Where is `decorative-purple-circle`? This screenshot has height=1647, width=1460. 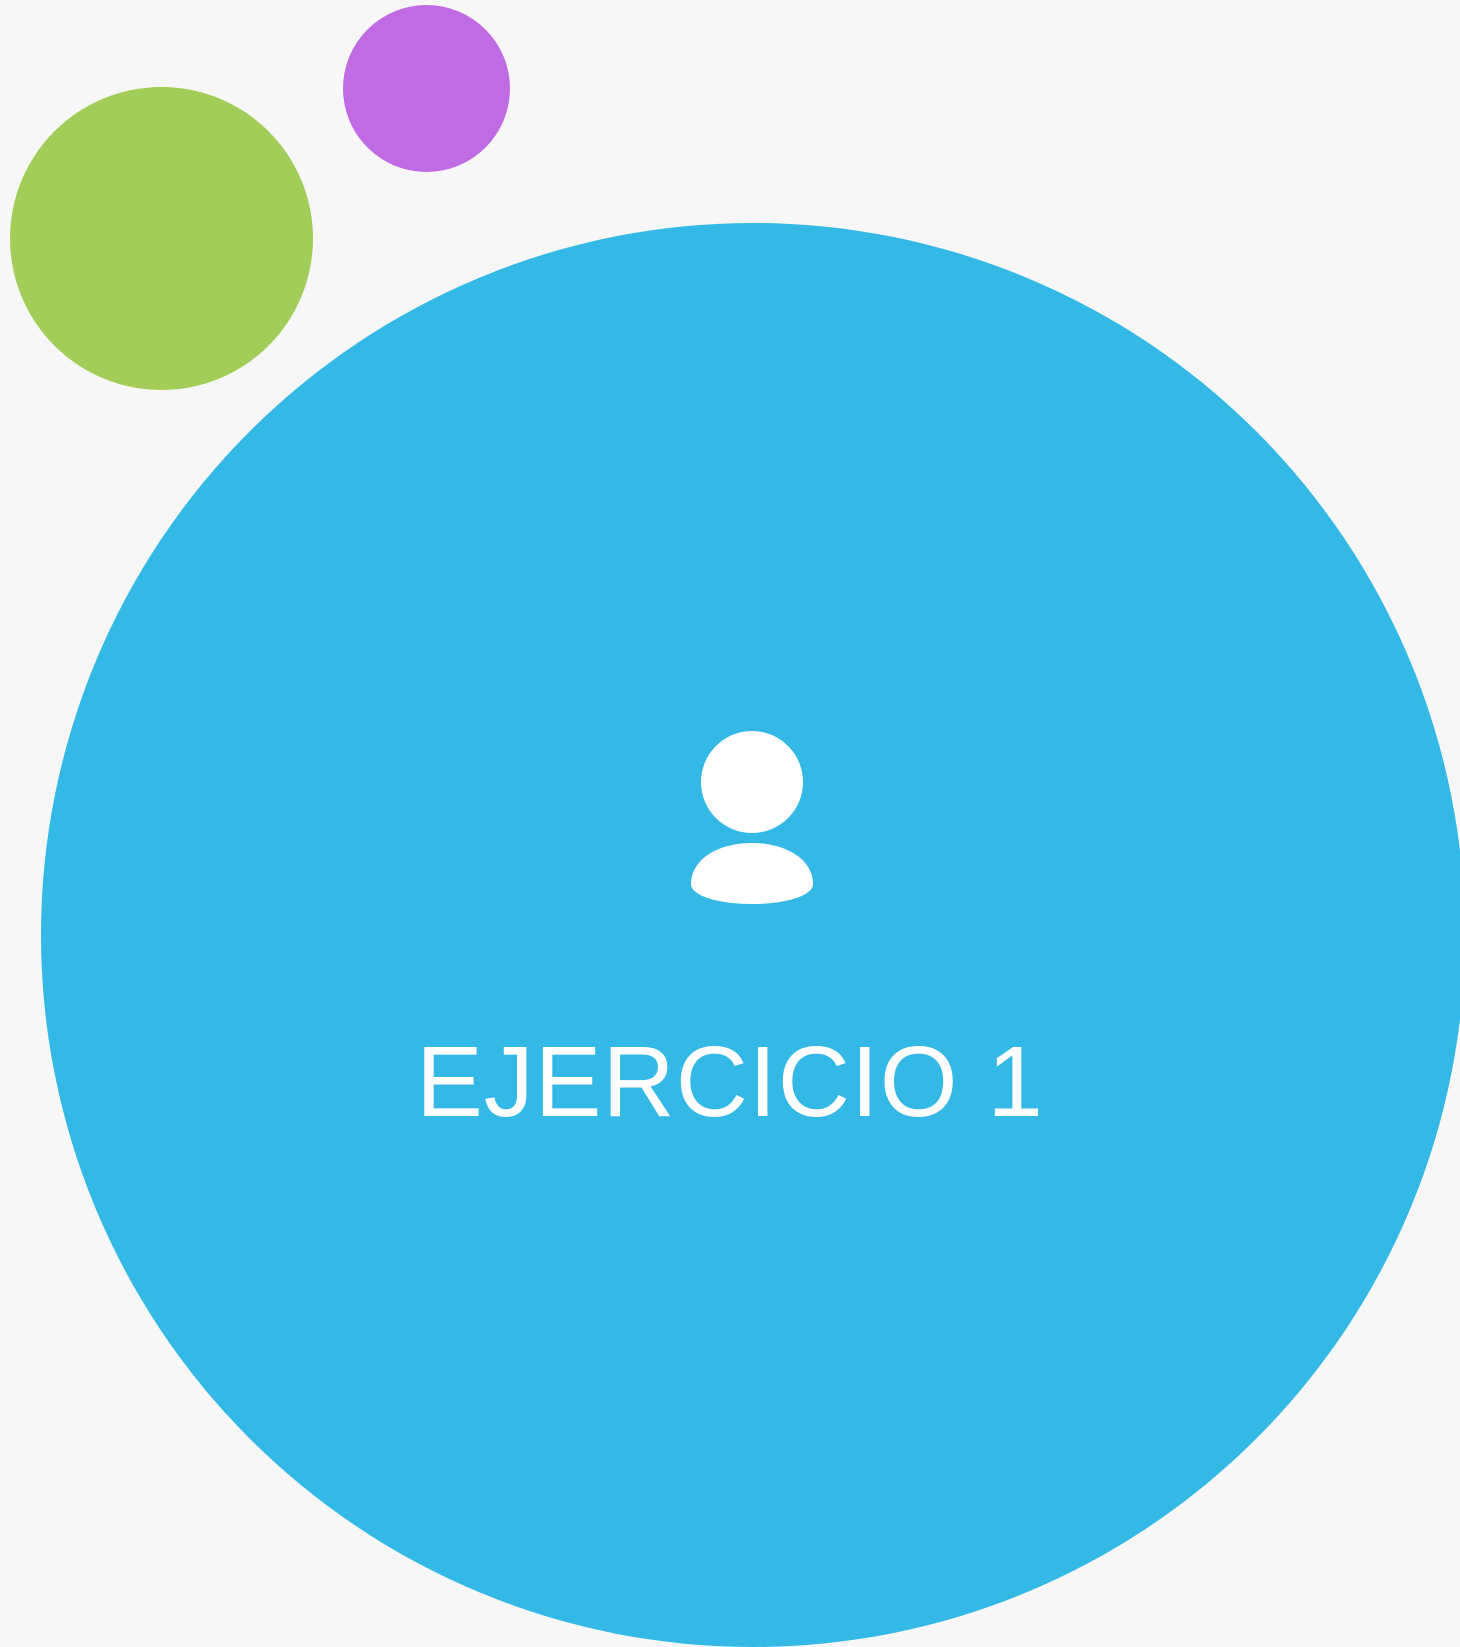 decorative-purple-circle is located at coordinates (426, 88).